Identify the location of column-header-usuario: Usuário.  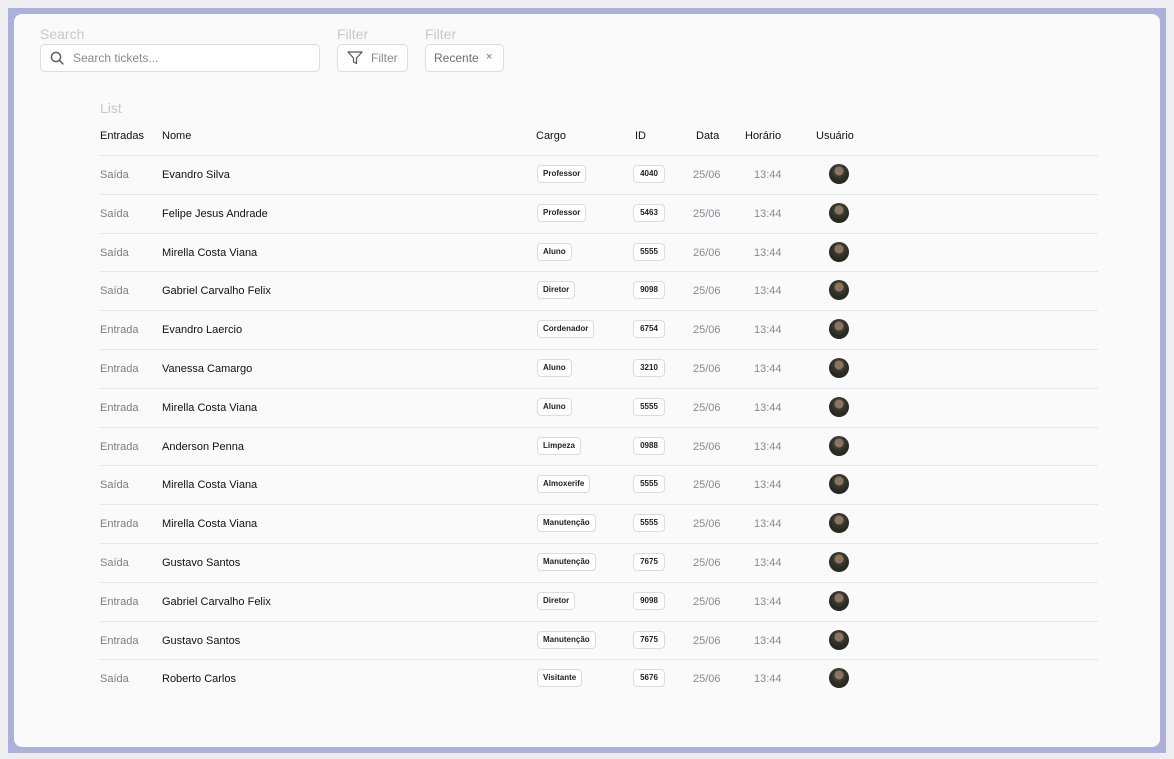
(835, 136).